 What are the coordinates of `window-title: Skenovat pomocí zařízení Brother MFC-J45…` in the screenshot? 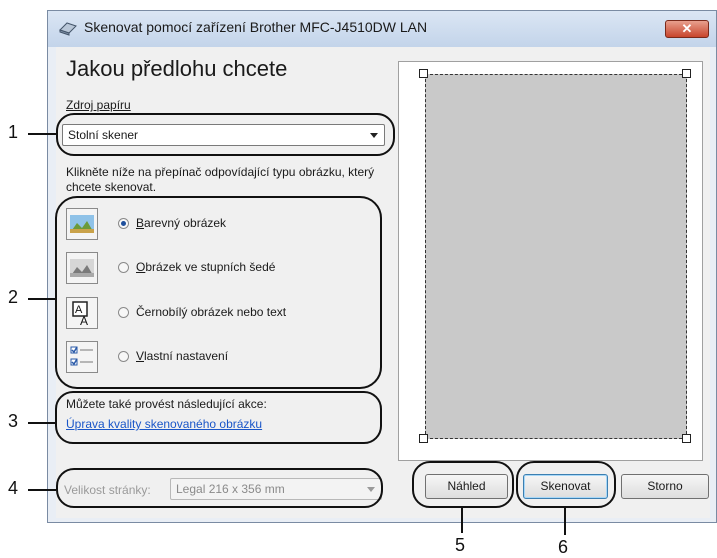 It's located at (256, 27).